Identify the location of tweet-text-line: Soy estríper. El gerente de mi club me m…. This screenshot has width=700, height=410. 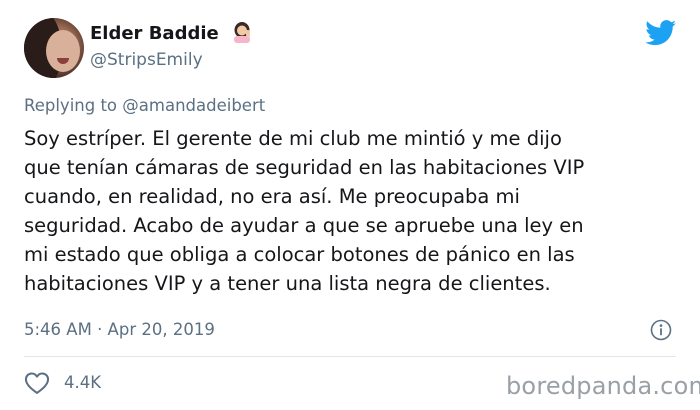
(293, 138).